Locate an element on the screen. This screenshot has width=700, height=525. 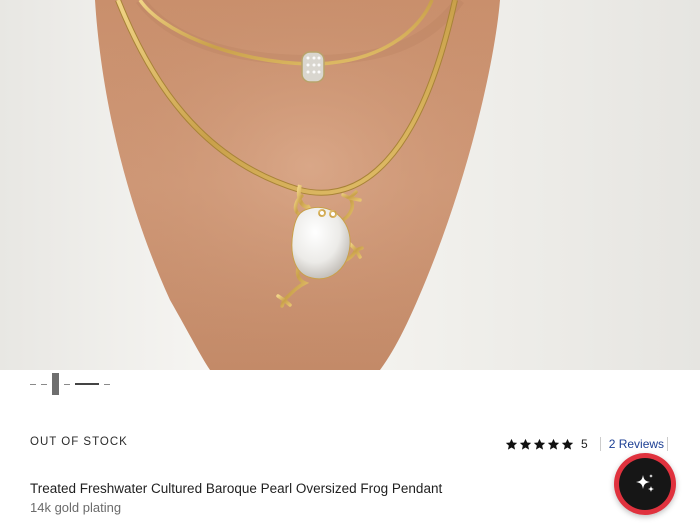
sparkle-icon is located at coordinates (645, 483).